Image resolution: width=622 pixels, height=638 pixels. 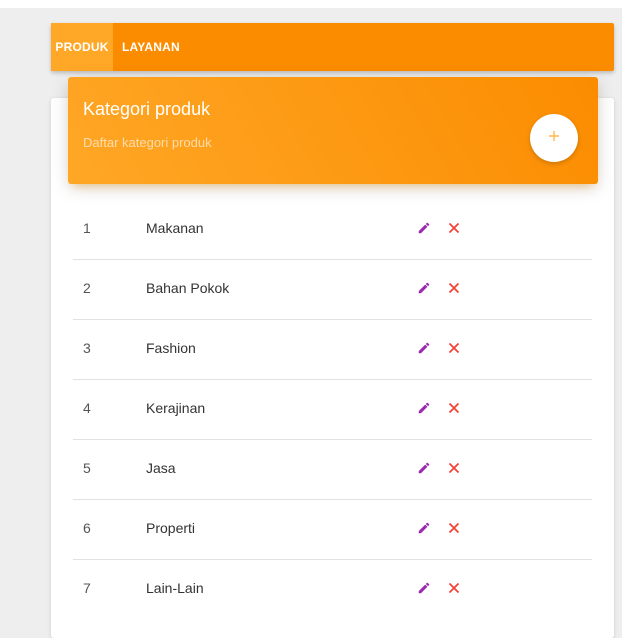 I want to click on row-name: Lain-Lain, so click(x=175, y=588).